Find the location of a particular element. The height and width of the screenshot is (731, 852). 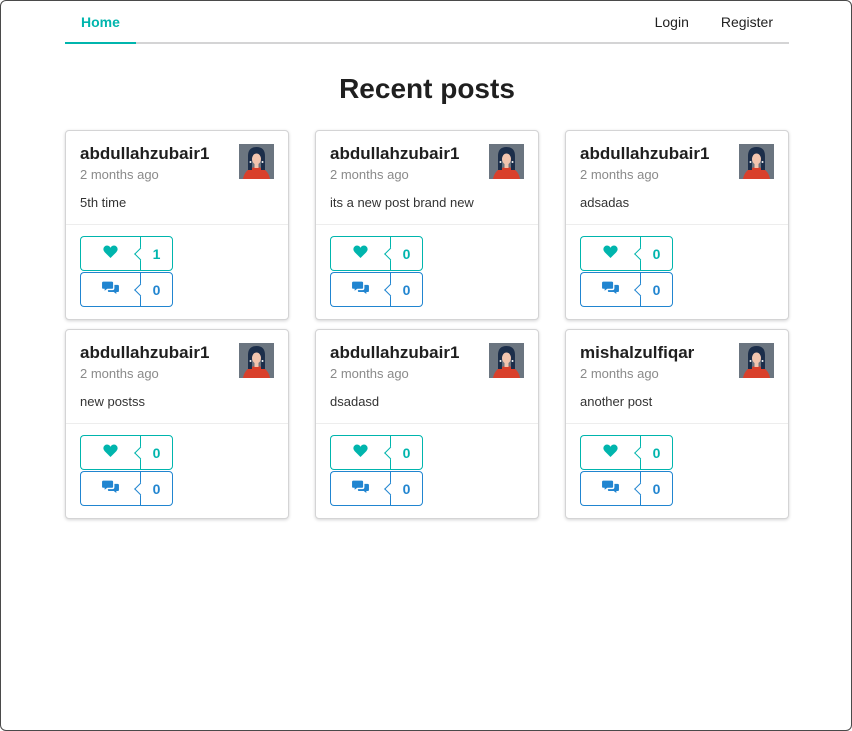

page-title: Recent posts is located at coordinates (427, 88).